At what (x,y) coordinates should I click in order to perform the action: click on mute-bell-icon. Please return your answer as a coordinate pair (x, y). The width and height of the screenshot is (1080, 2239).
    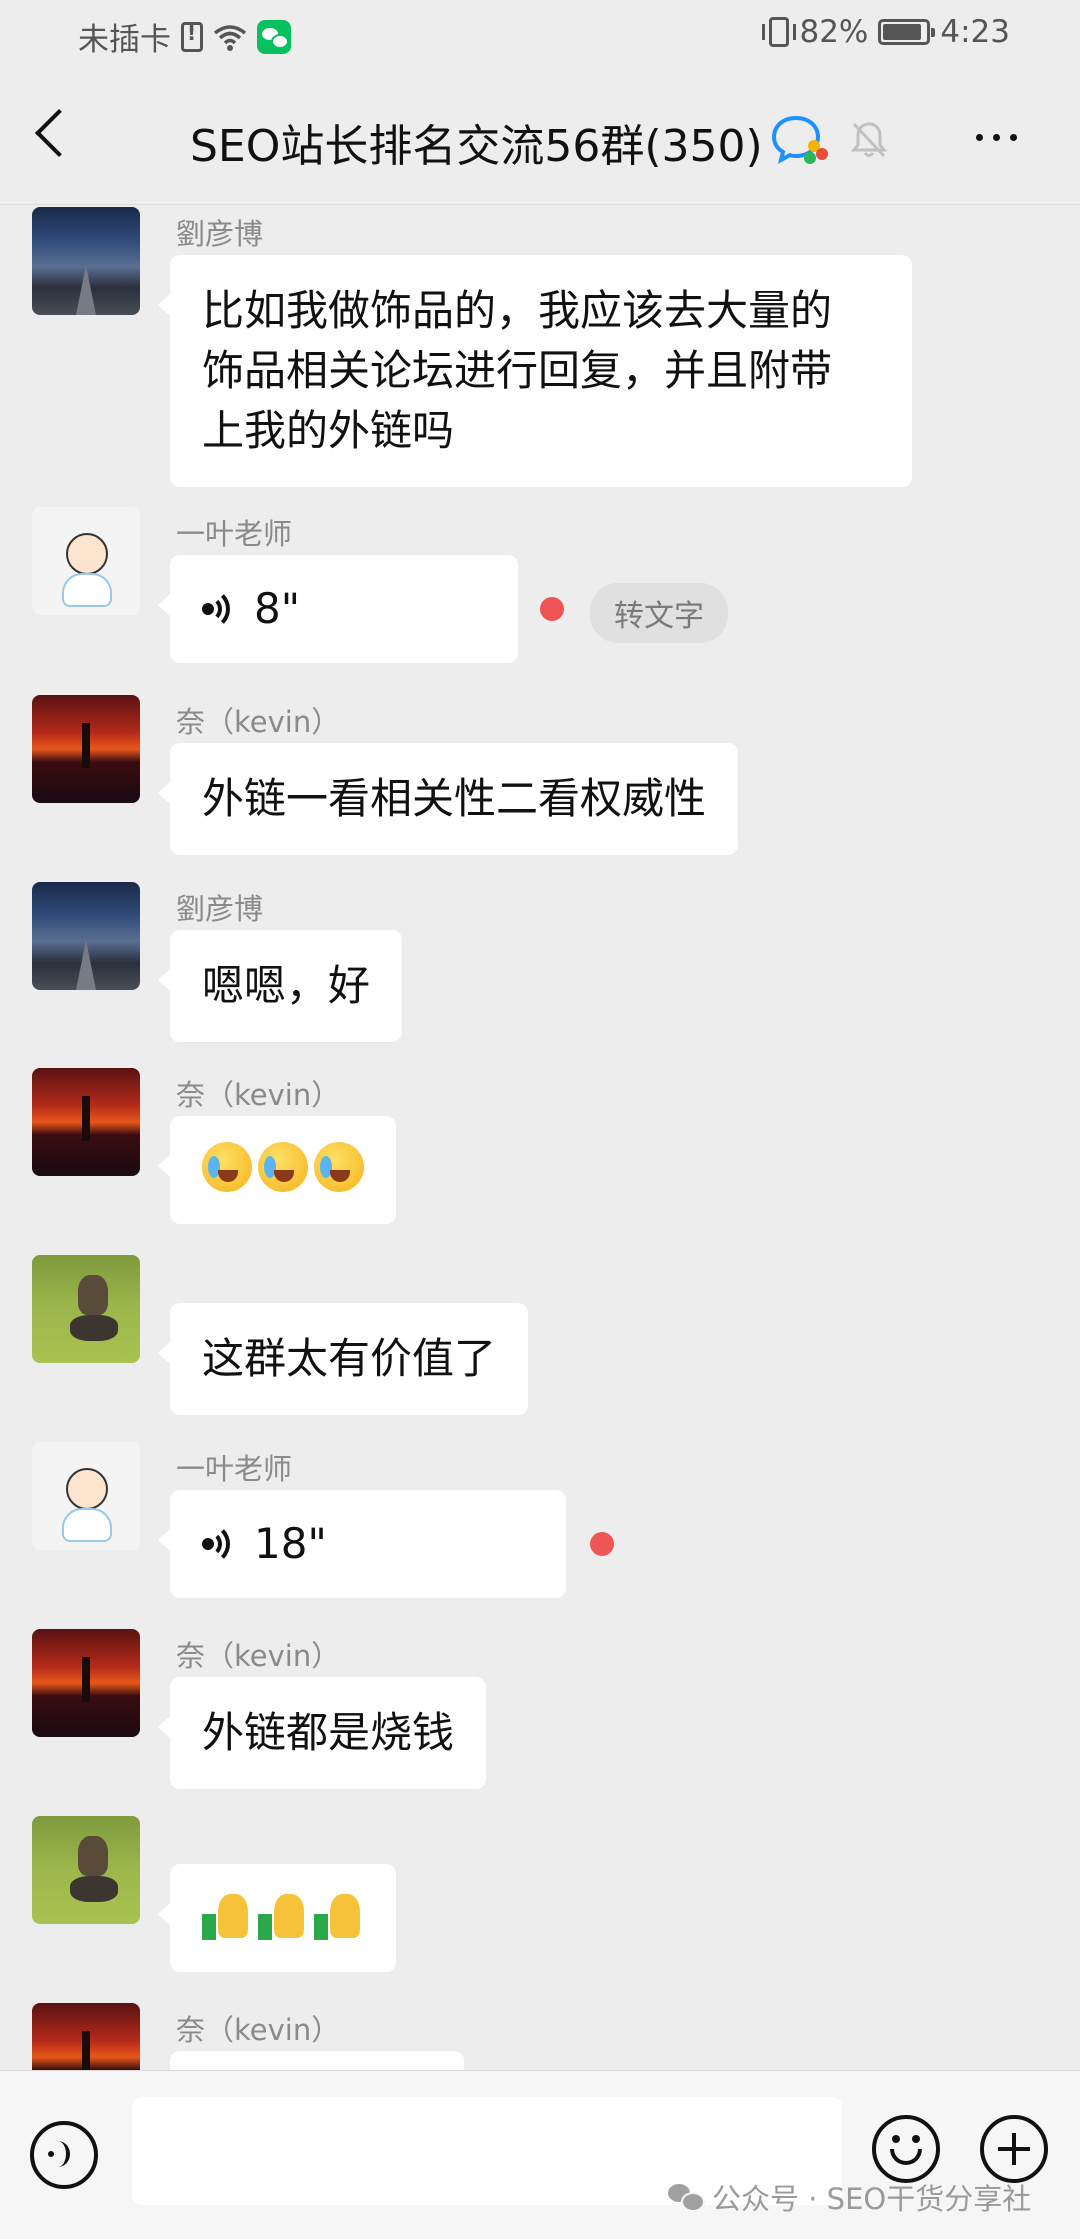
    Looking at the image, I should click on (869, 140).